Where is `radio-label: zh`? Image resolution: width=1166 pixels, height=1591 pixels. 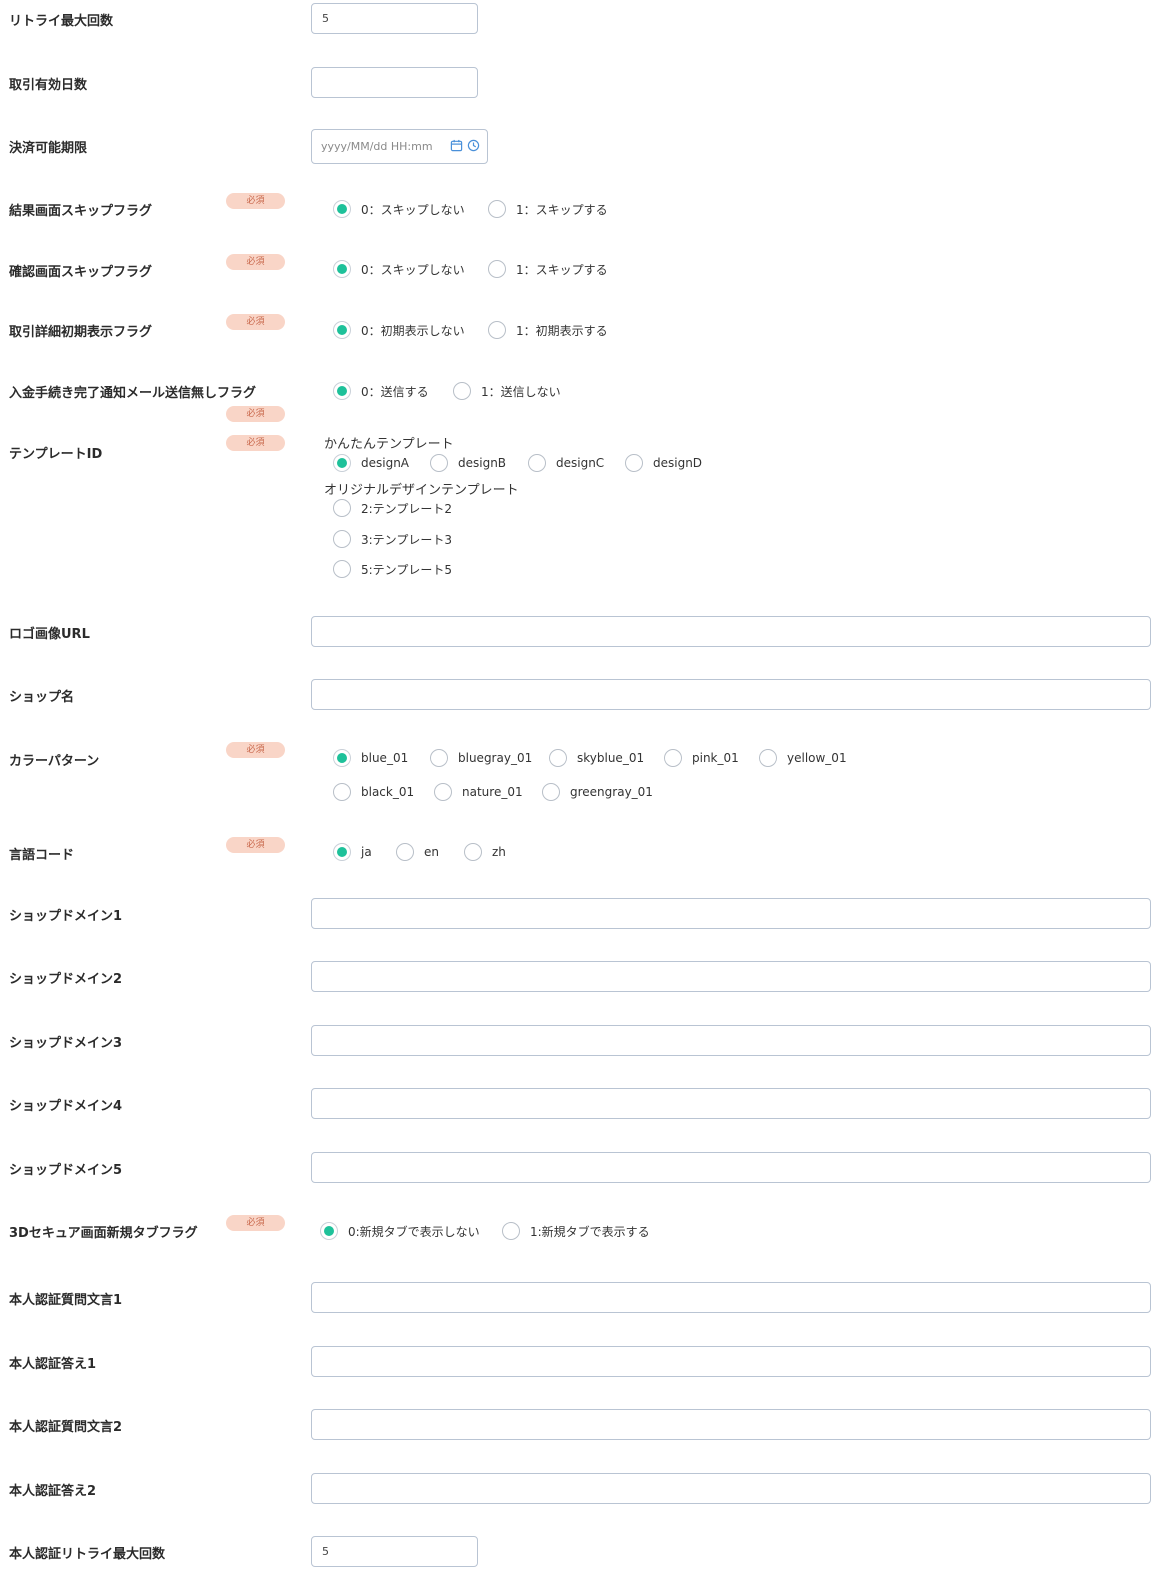 radio-label: zh is located at coordinates (499, 852).